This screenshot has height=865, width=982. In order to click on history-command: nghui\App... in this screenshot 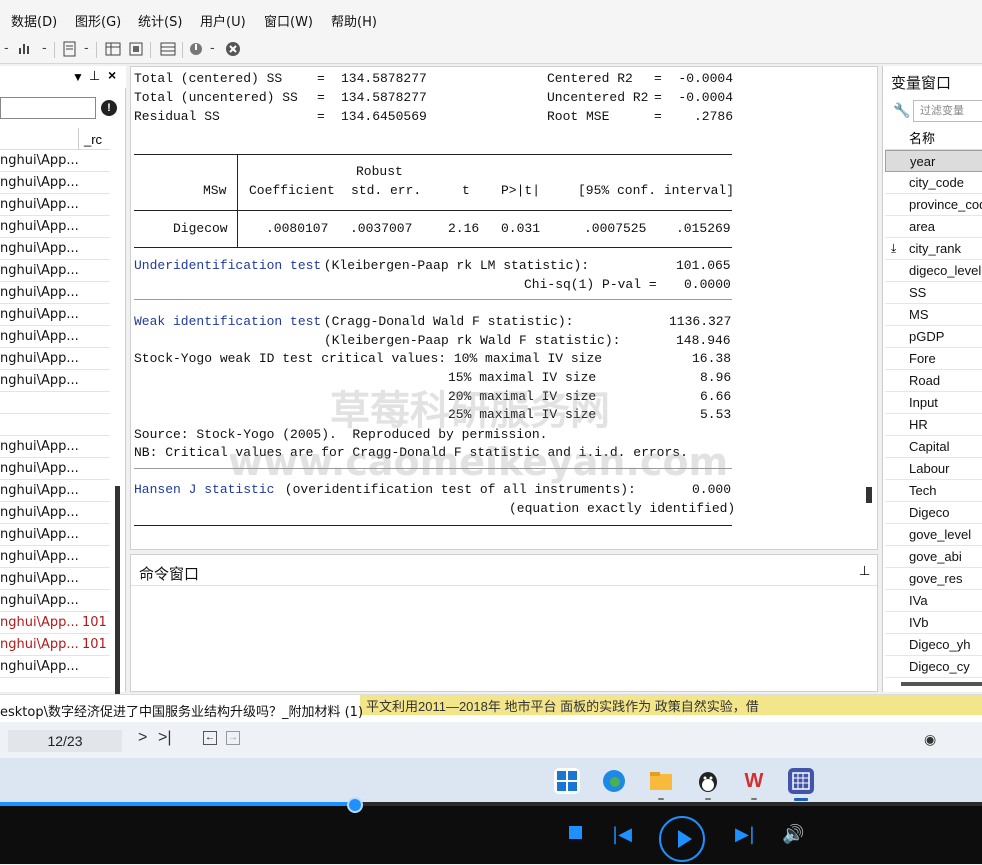, I will do `click(39, 534)`.